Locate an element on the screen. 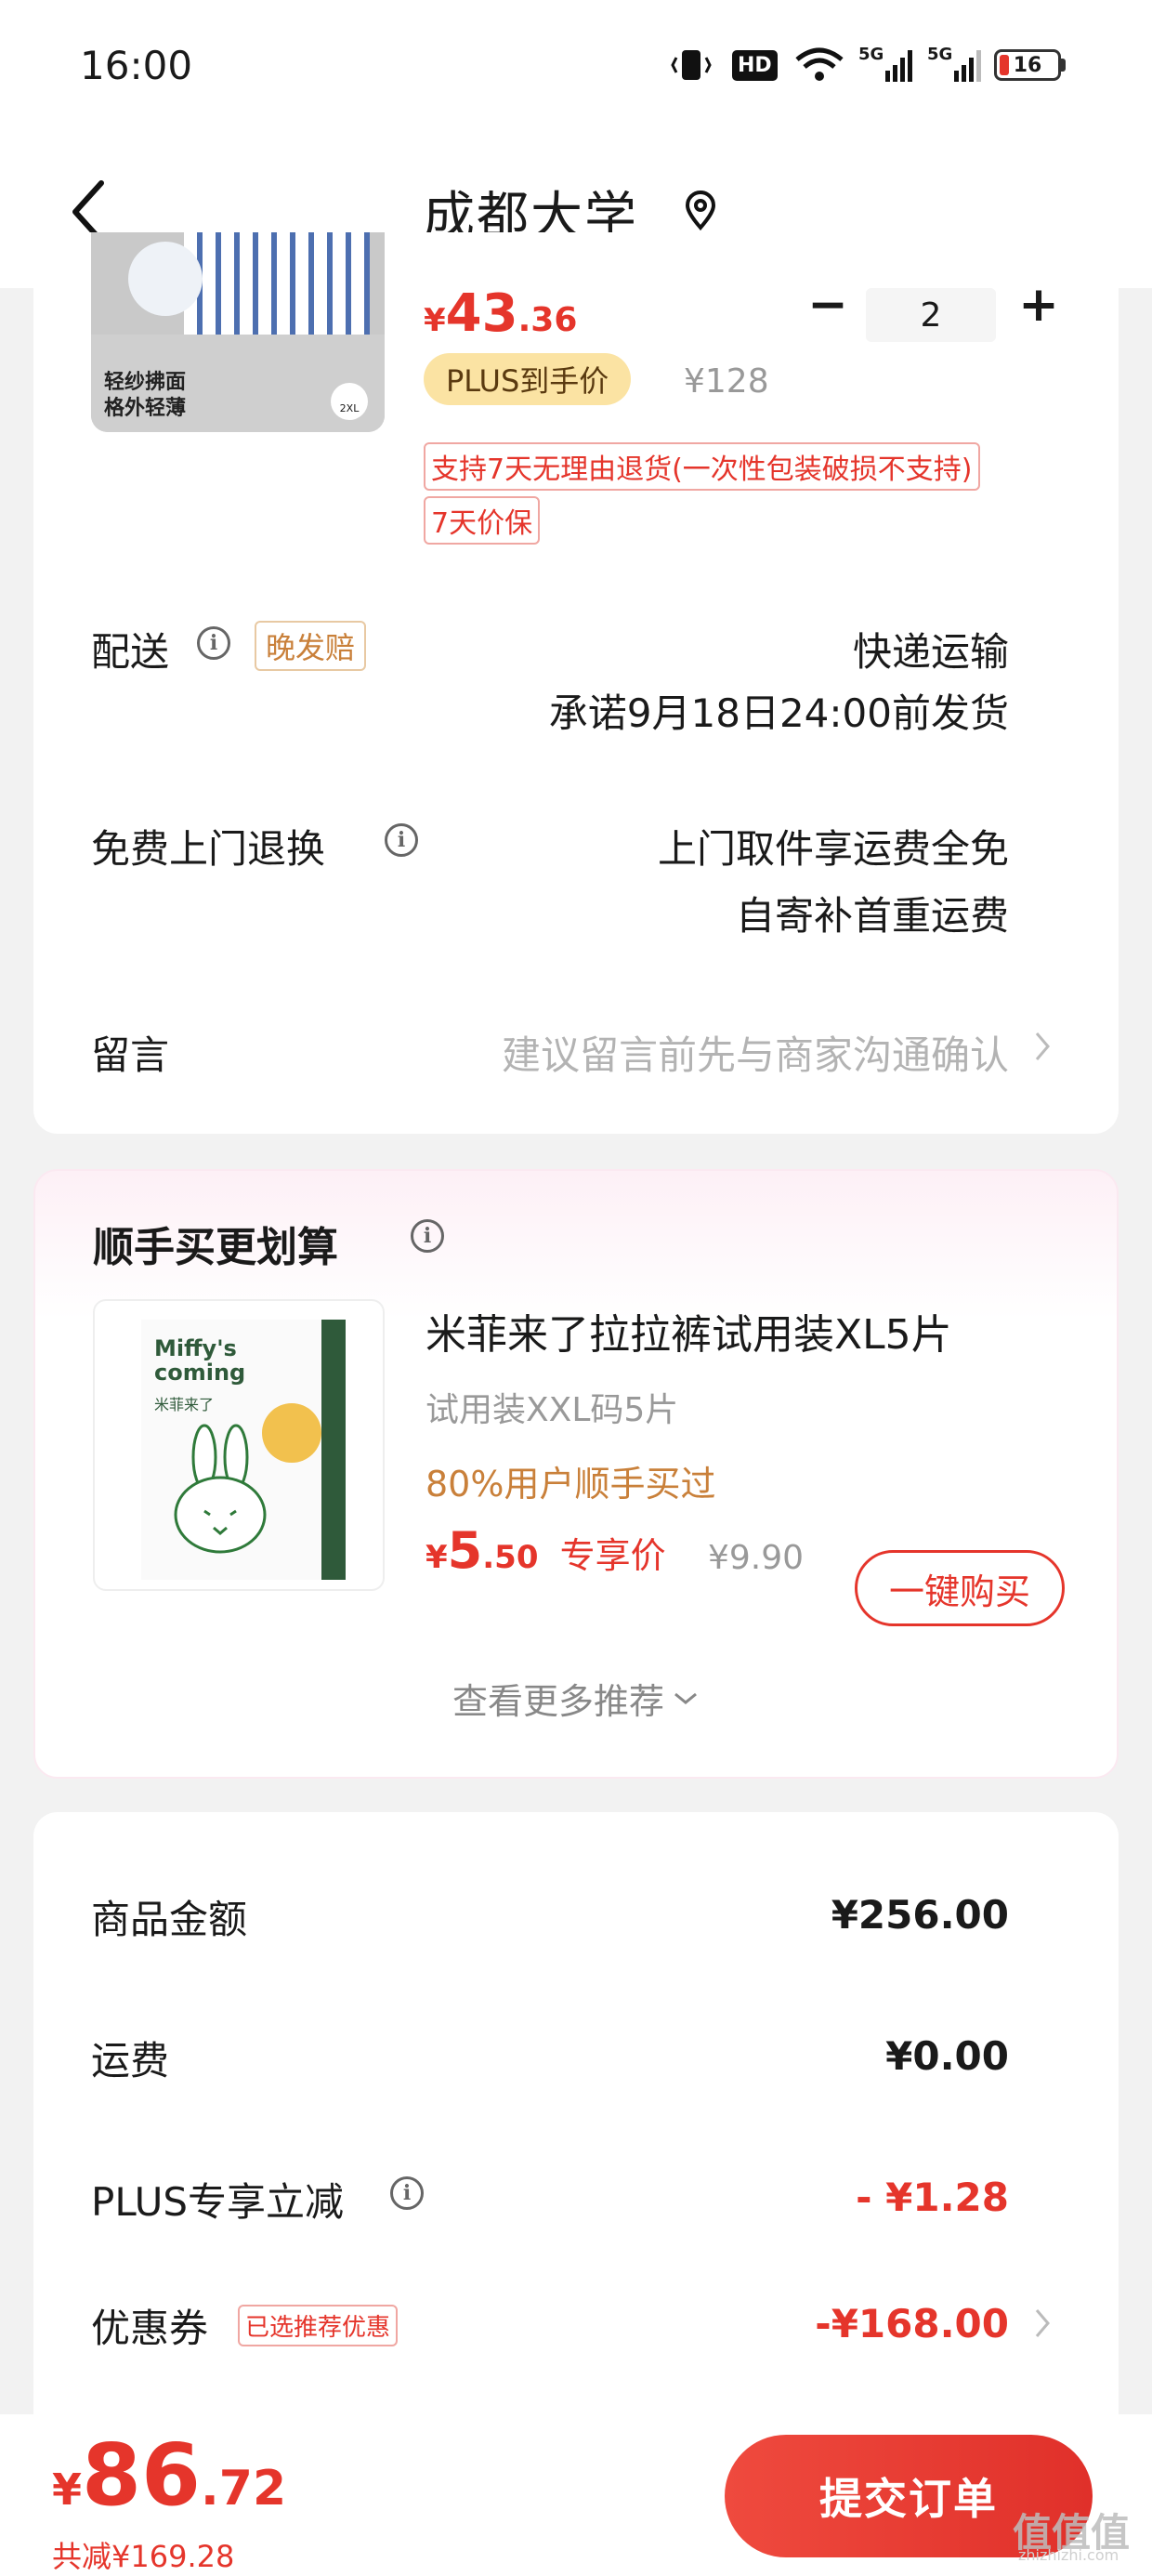  signal-5g-icon-2: 5G is located at coordinates (955, 64).